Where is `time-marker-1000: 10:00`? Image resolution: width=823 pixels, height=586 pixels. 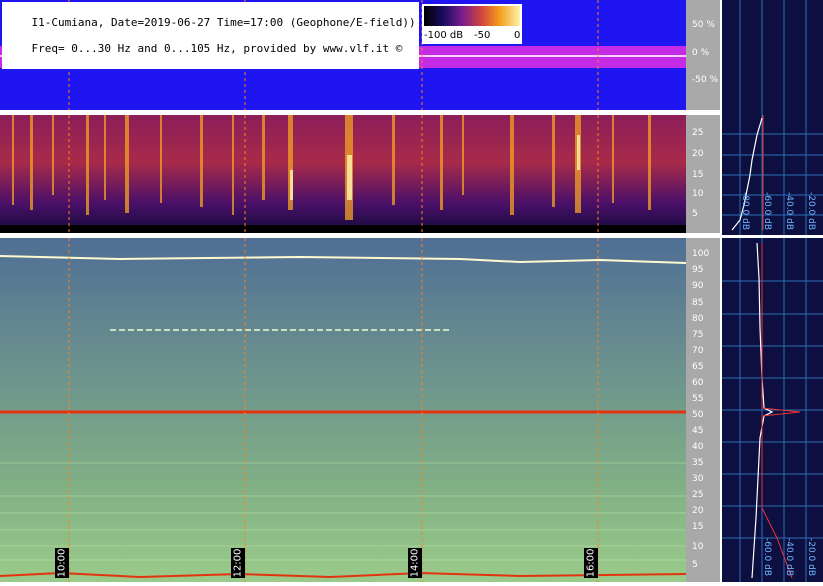
time-marker-1000: 10:00 is located at coordinates (62, 563).